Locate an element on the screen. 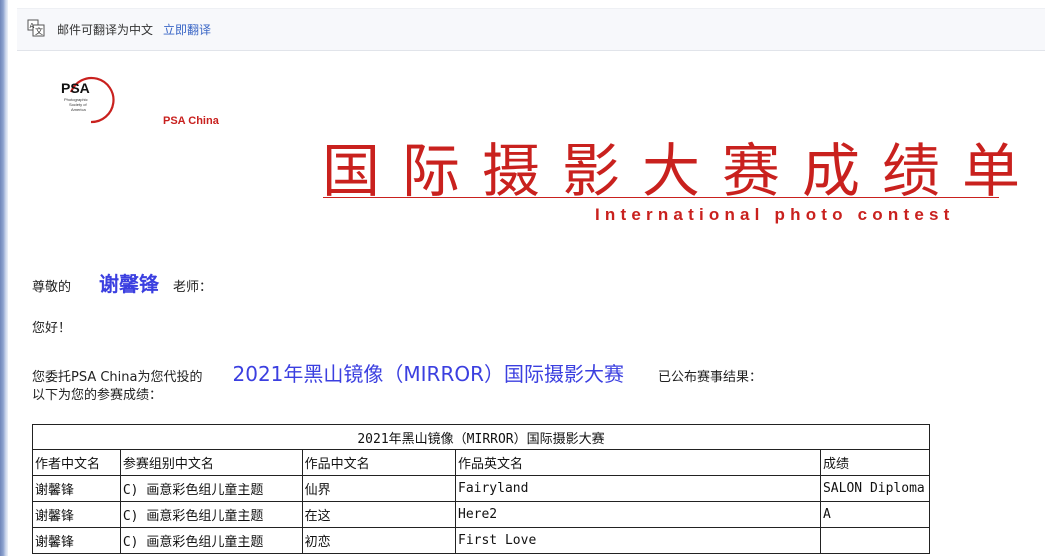  table-row: 谢馨锋 C) 画意彩色组儿童主题 在这 Here2 A is located at coordinates (481, 514).